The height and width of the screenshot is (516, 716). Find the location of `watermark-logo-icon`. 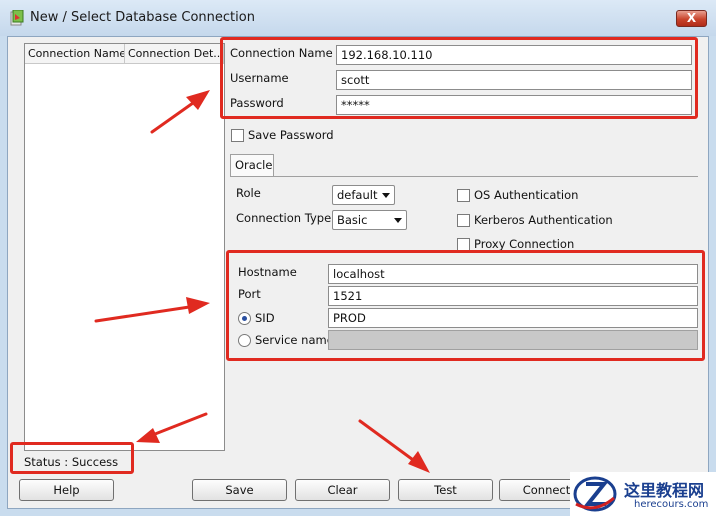

watermark-logo-icon is located at coordinates (595, 494).